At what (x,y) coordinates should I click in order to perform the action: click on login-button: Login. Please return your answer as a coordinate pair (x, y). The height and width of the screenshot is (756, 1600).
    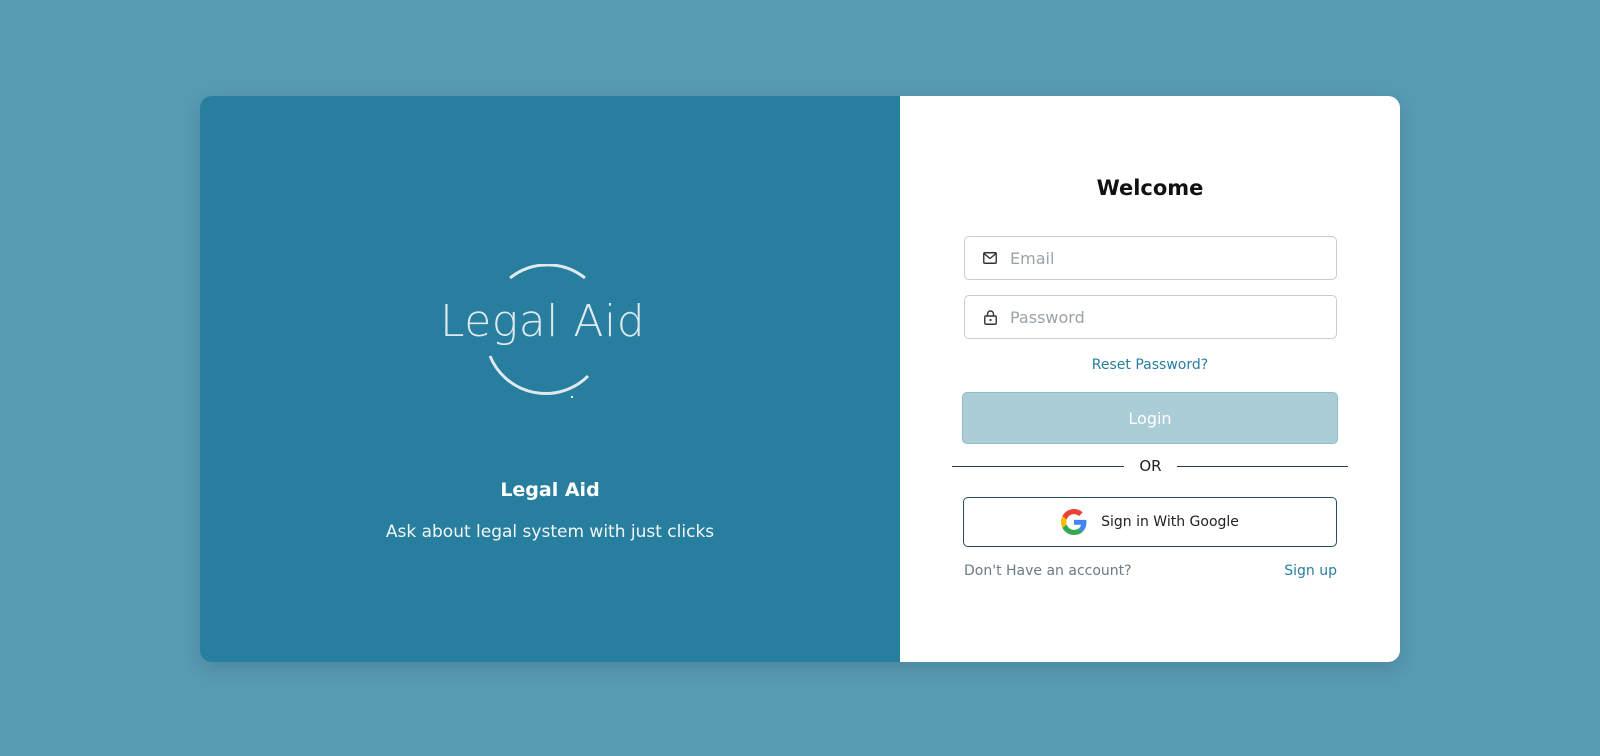
    Looking at the image, I should click on (1150, 418).